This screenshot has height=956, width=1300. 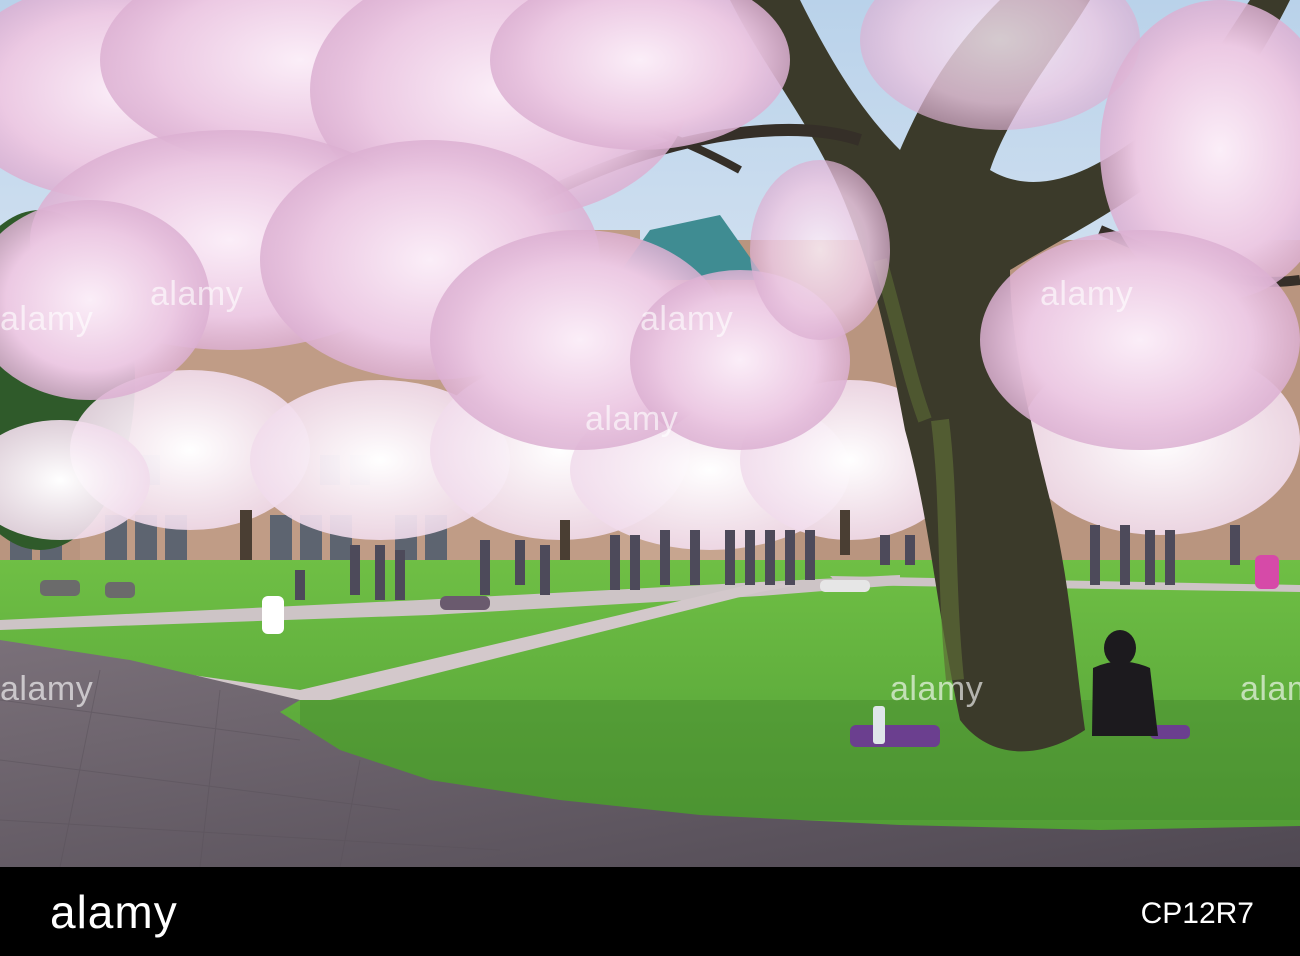 I want to click on alamy-logo: alamy, so click(x=114, y=912).